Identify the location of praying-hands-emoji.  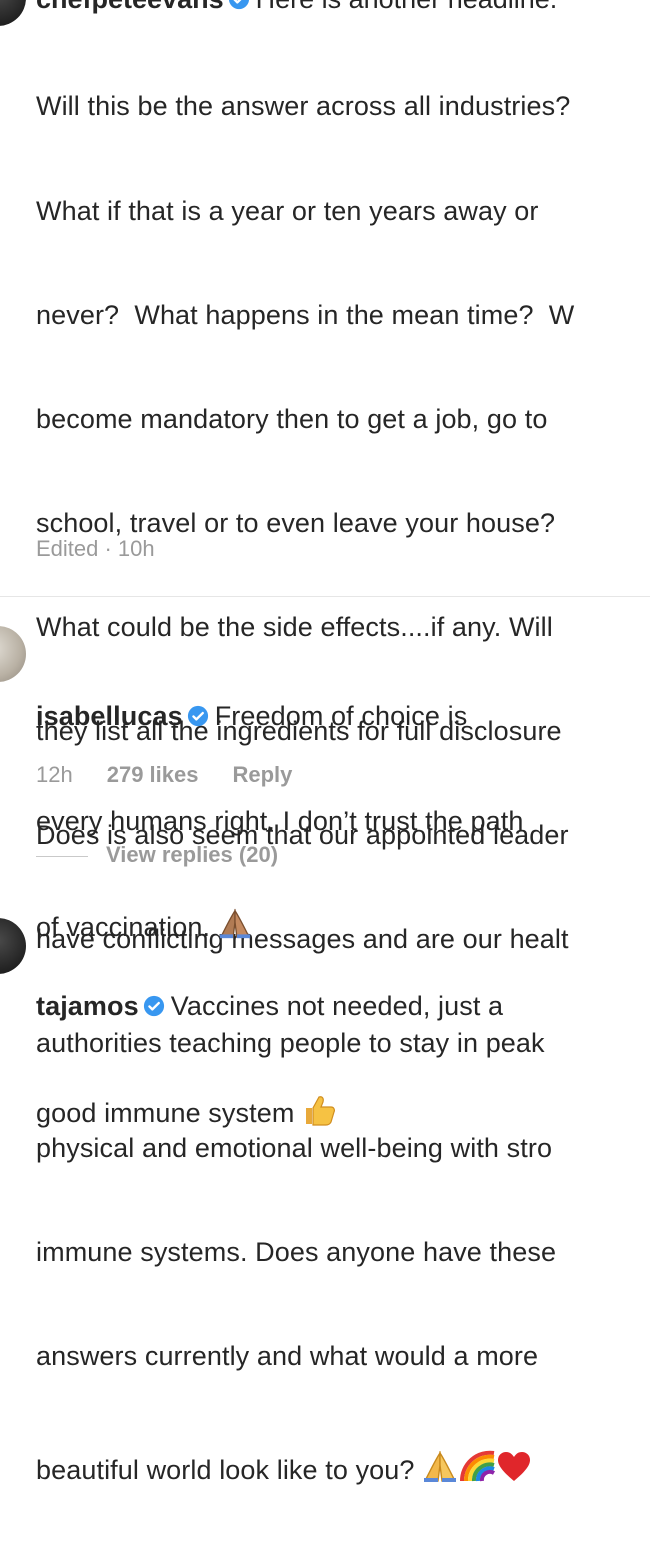
(440, 1471).